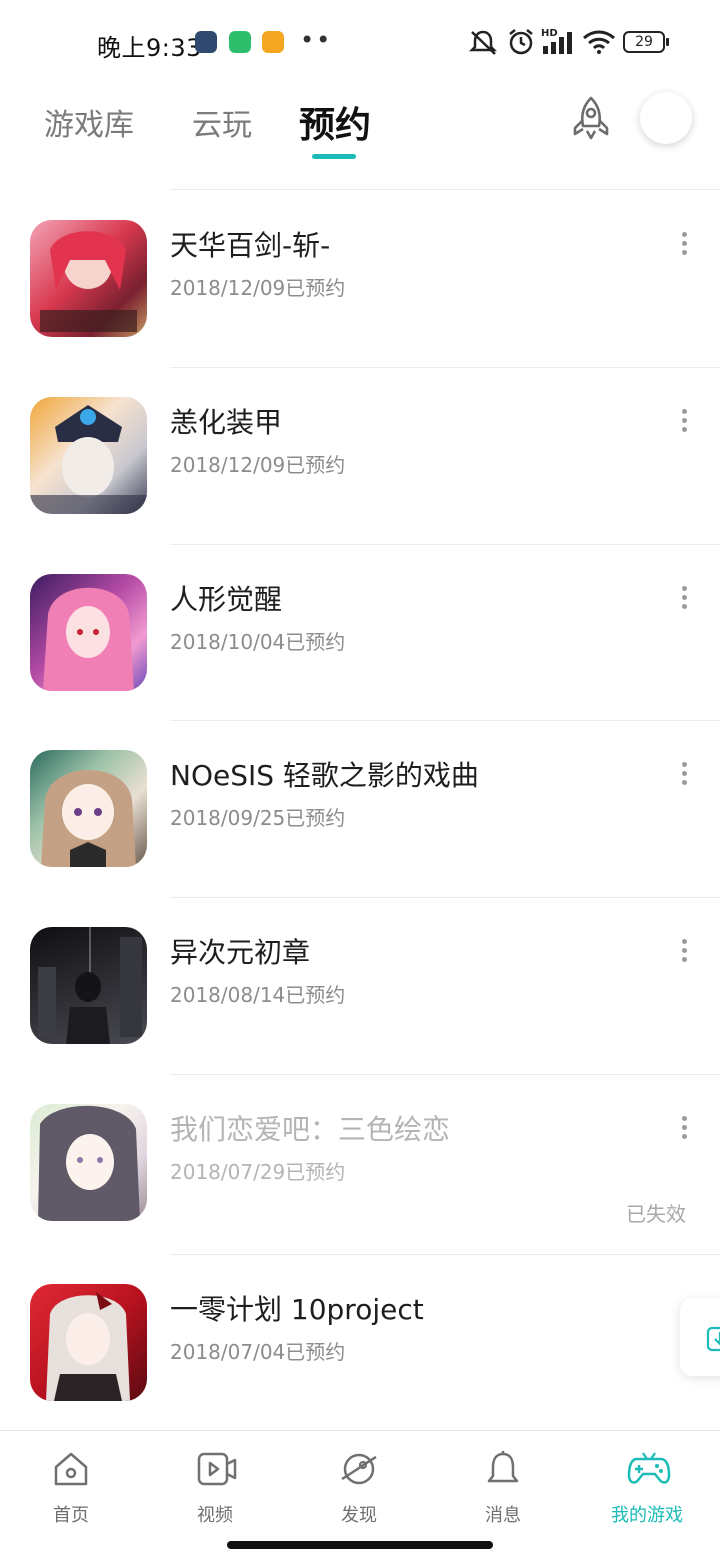  What do you see at coordinates (324, 775) in the screenshot?
I see `game-name: NOeSIS 轻歌之影的戏曲` at bounding box center [324, 775].